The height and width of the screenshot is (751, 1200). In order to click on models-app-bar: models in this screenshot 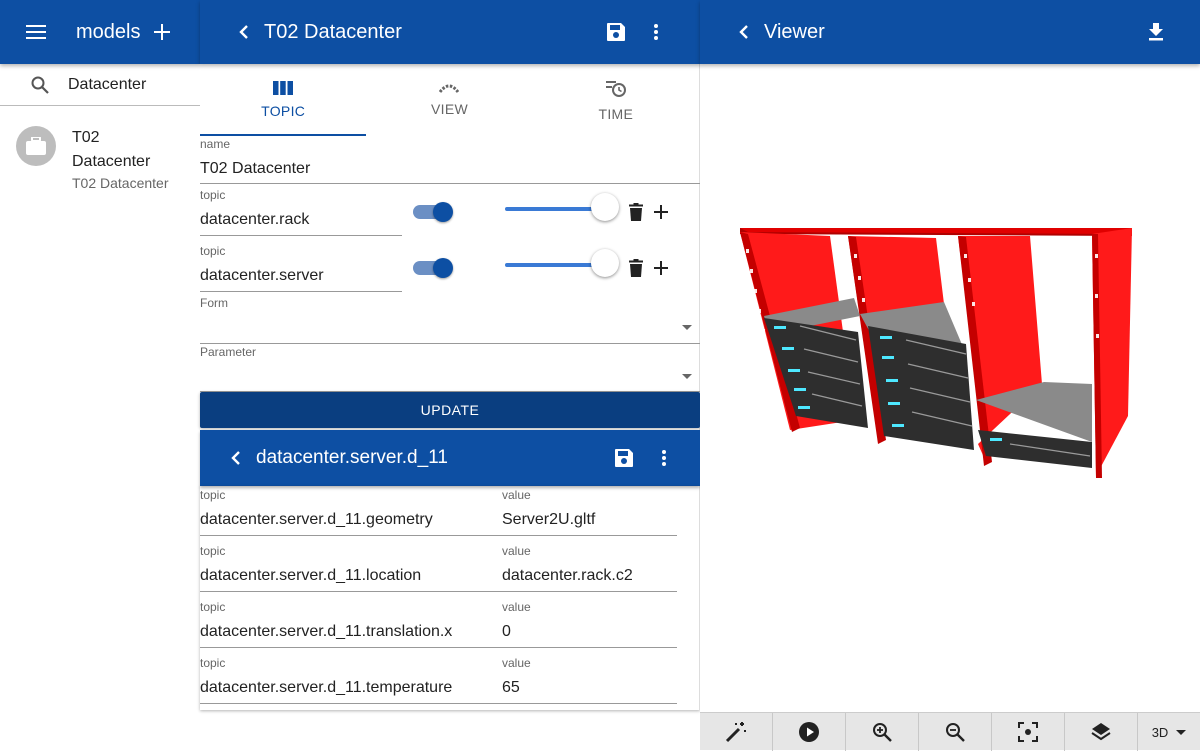, I will do `click(100, 32)`.